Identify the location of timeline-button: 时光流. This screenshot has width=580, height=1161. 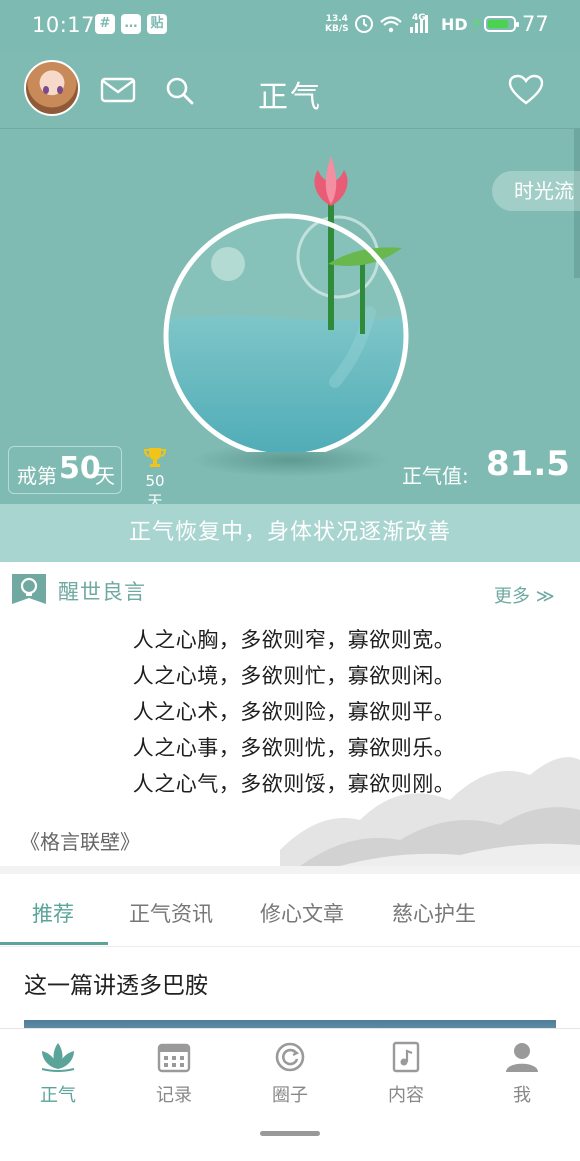
(536, 191).